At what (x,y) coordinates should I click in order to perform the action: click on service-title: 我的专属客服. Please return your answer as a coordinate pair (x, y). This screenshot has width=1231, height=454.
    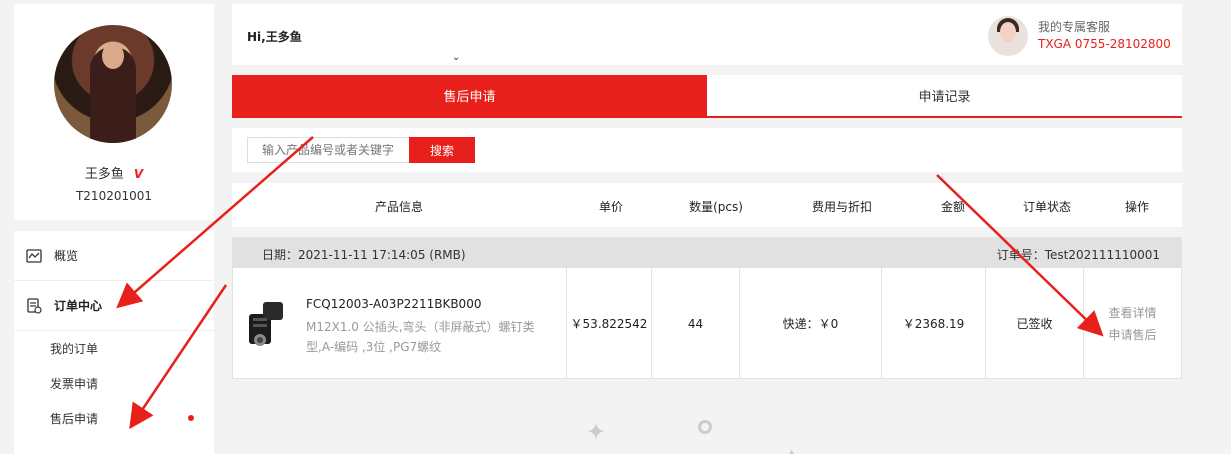
    Looking at the image, I should click on (1074, 27).